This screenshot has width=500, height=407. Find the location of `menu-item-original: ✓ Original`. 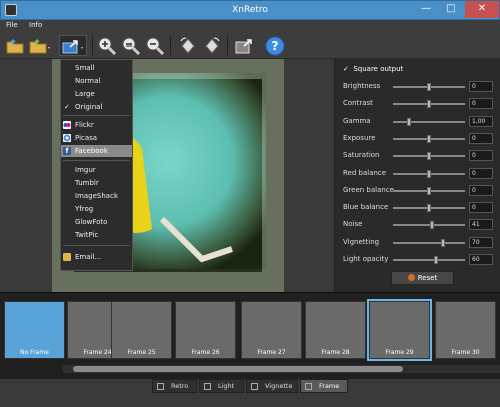

menu-item-original: ✓ Original is located at coordinates (96, 107).